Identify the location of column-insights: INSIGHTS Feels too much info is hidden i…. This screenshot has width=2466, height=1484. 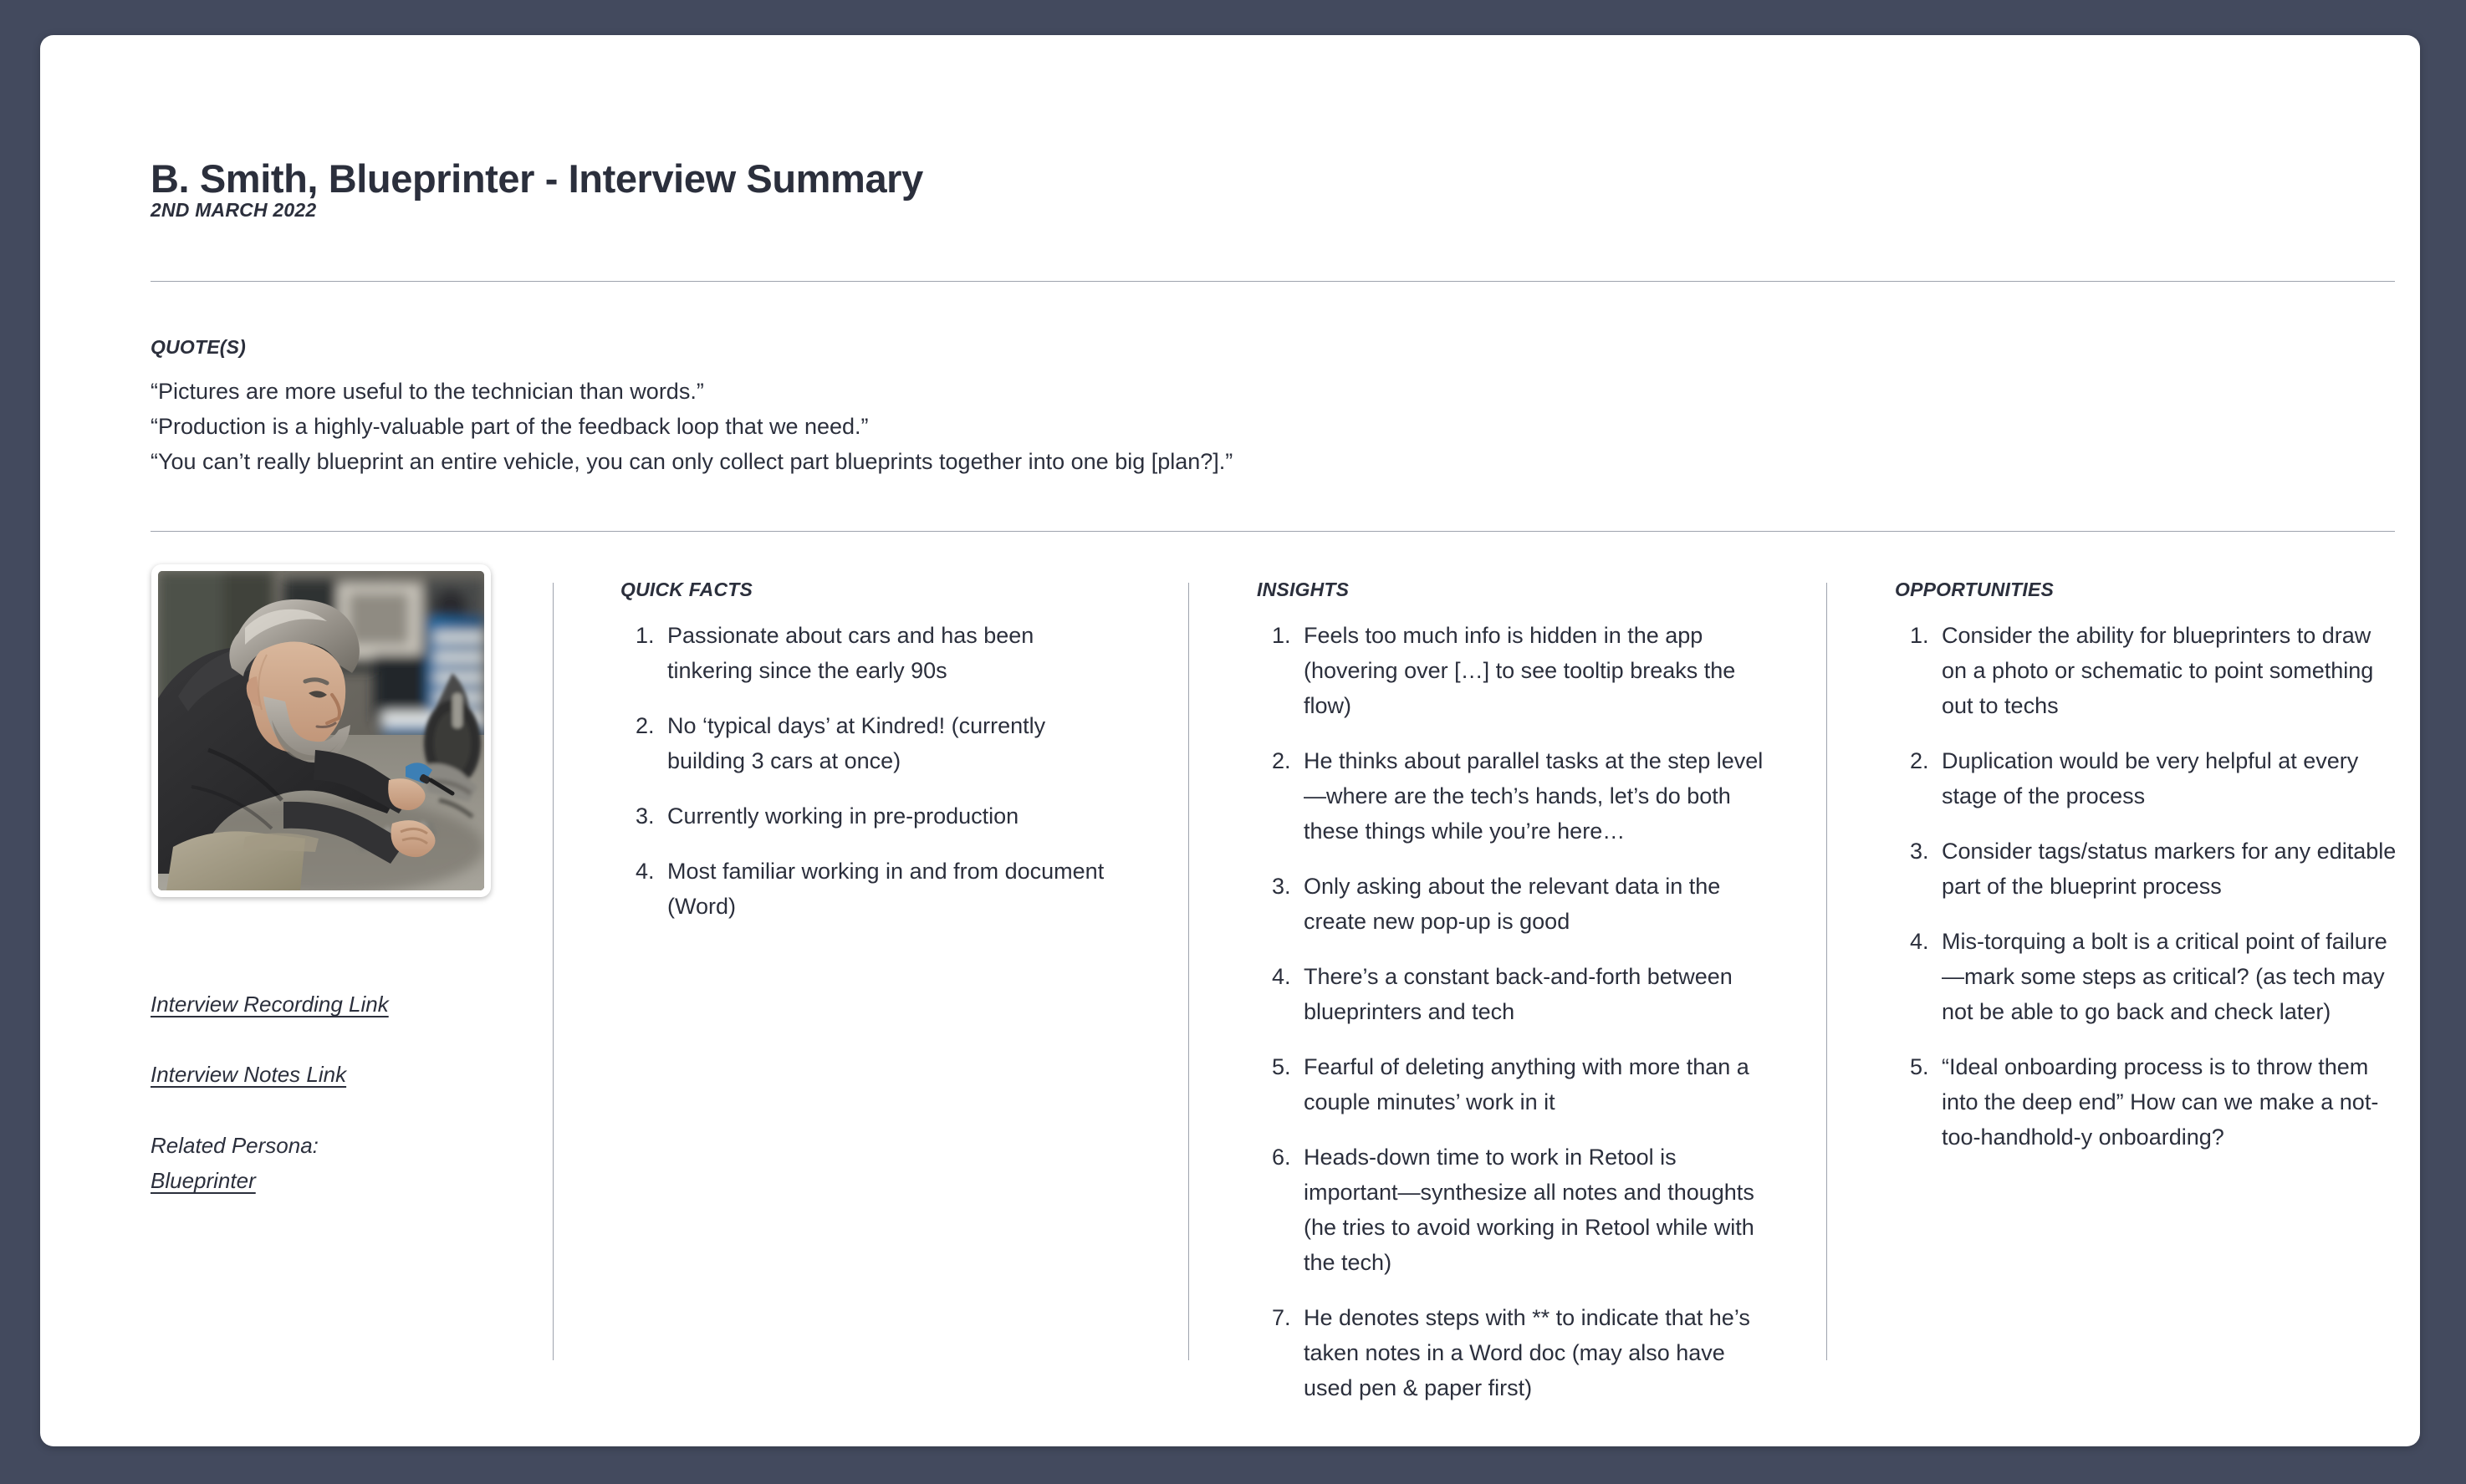
(1512, 992).